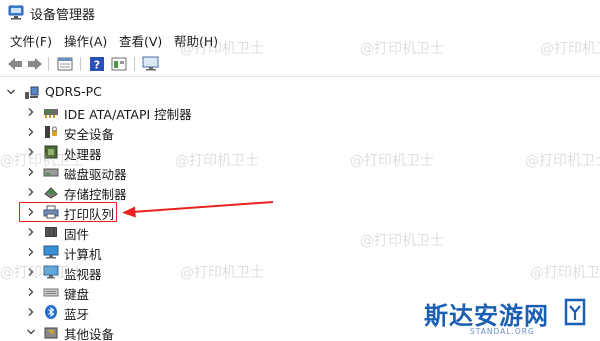  I want to click on tree-item-firmware: 固件, so click(300, 232).